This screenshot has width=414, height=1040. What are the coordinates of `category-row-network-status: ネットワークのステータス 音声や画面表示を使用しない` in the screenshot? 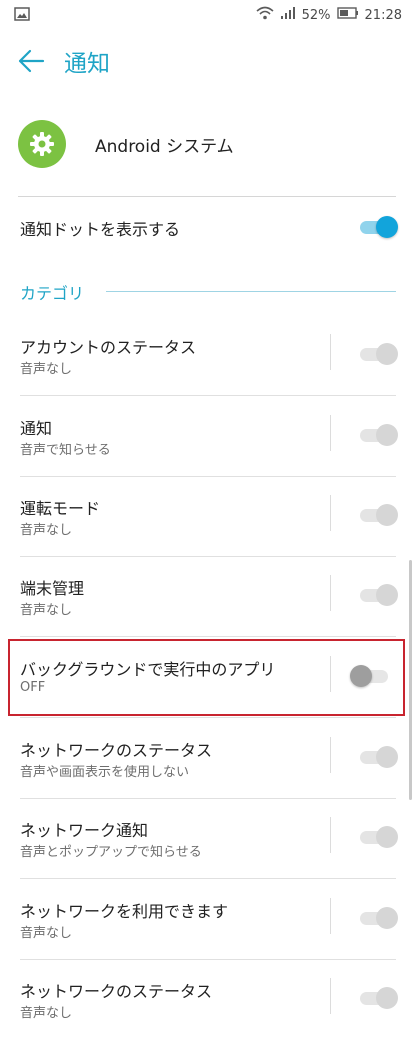 It's located at (207, 759).